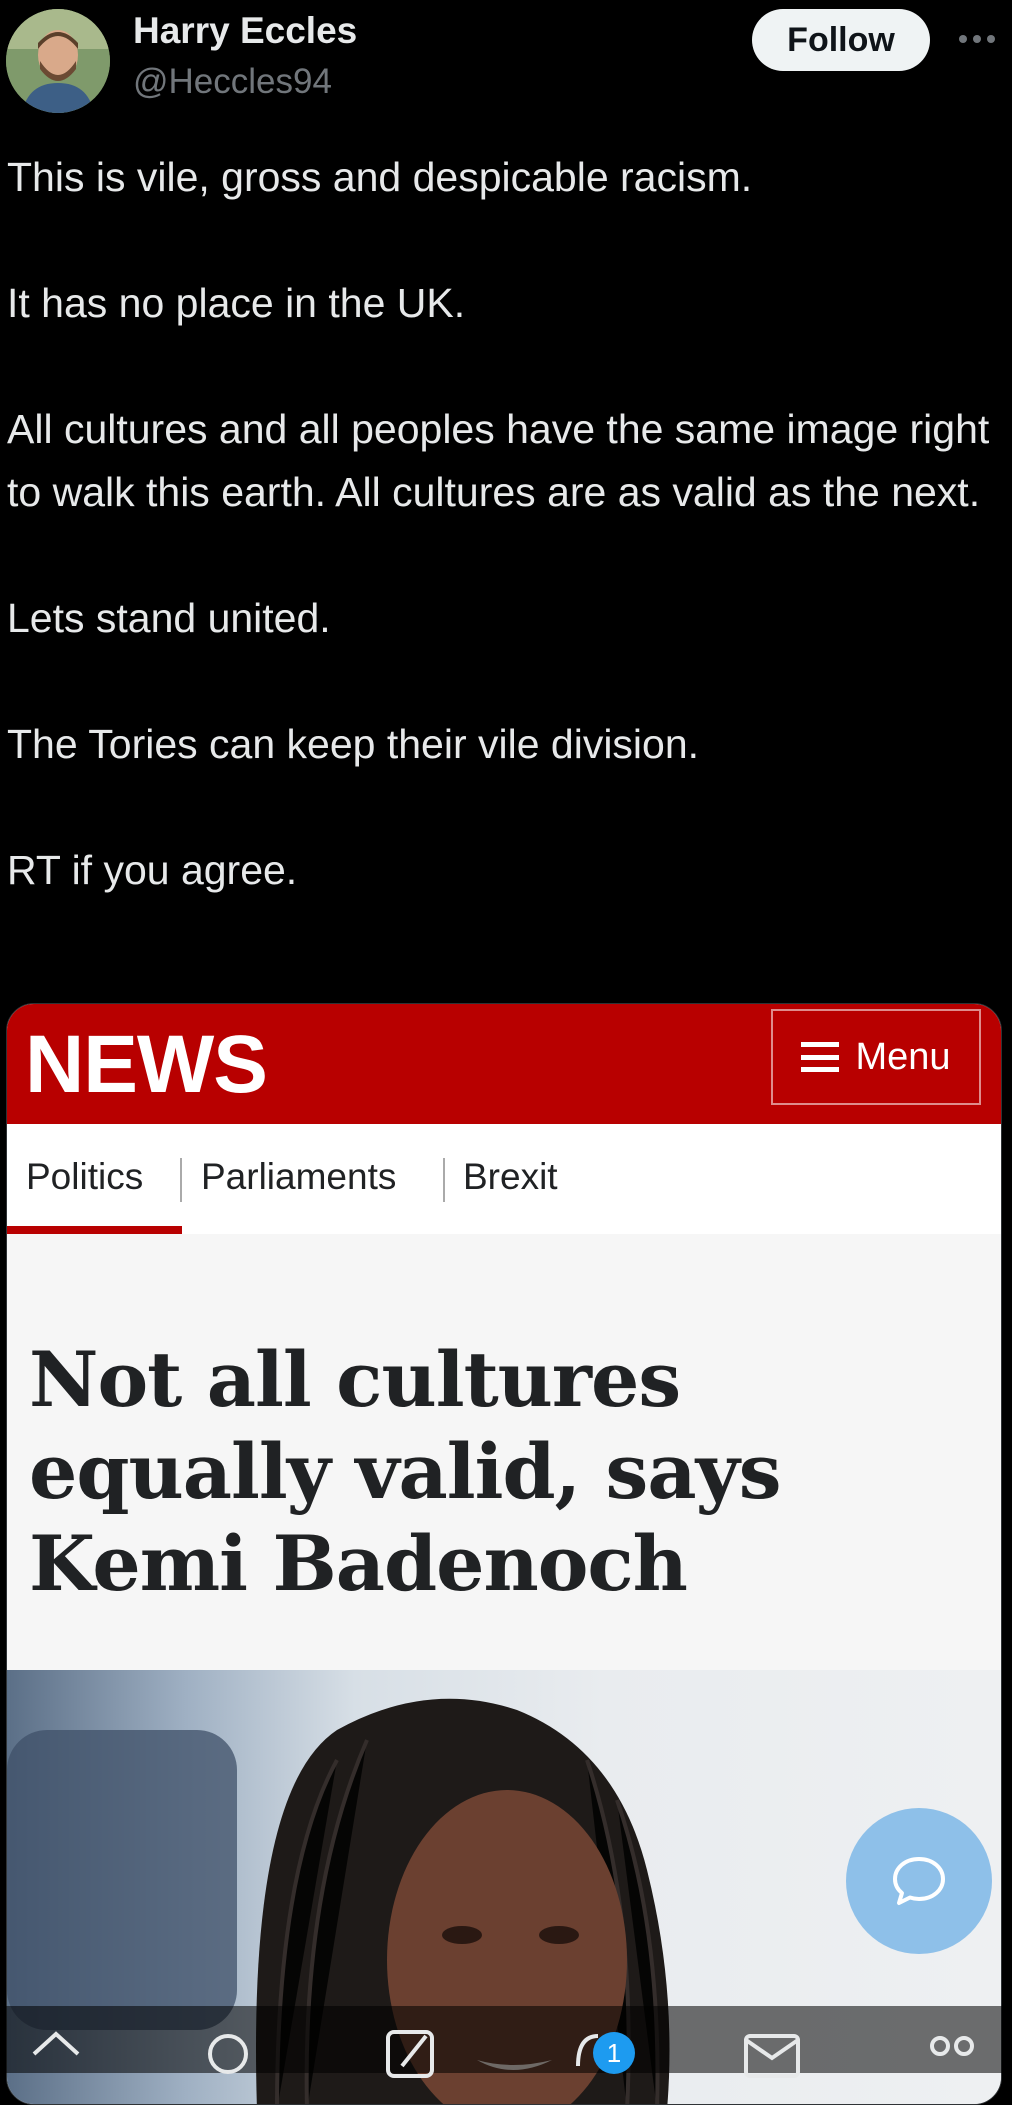 This screenshot has height=2105, width=1012. What do you see at coordinates (152, 870) in the screenshot?
I see `tweet-paragraph: RT if you agree.` at bounding box center [152, 870].